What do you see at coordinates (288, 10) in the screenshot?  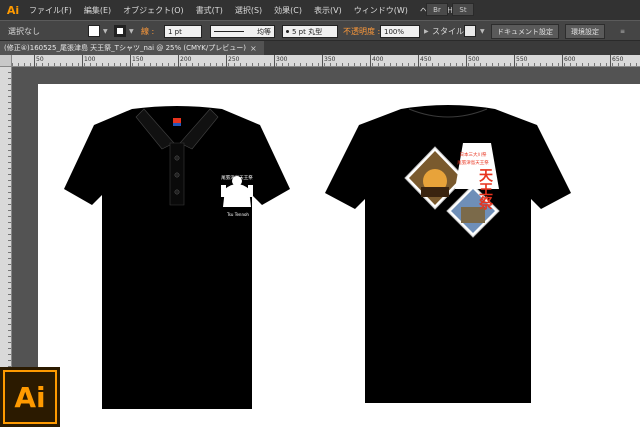 I see `menu-effect: 効果(C)` at bounding box center [288, 10].